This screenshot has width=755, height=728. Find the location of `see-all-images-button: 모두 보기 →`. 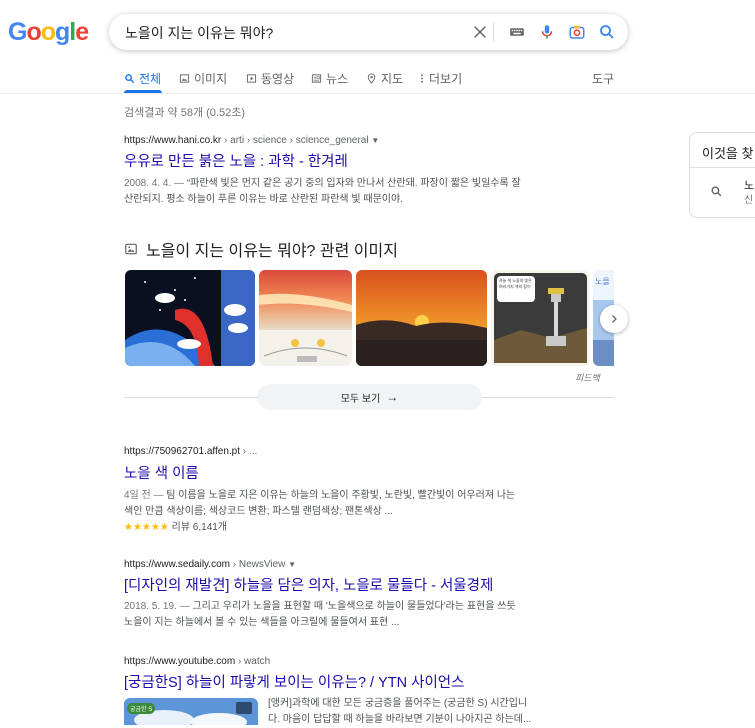

see-all-images-button: 모두 보기 → is located at coordinates (369, 397).